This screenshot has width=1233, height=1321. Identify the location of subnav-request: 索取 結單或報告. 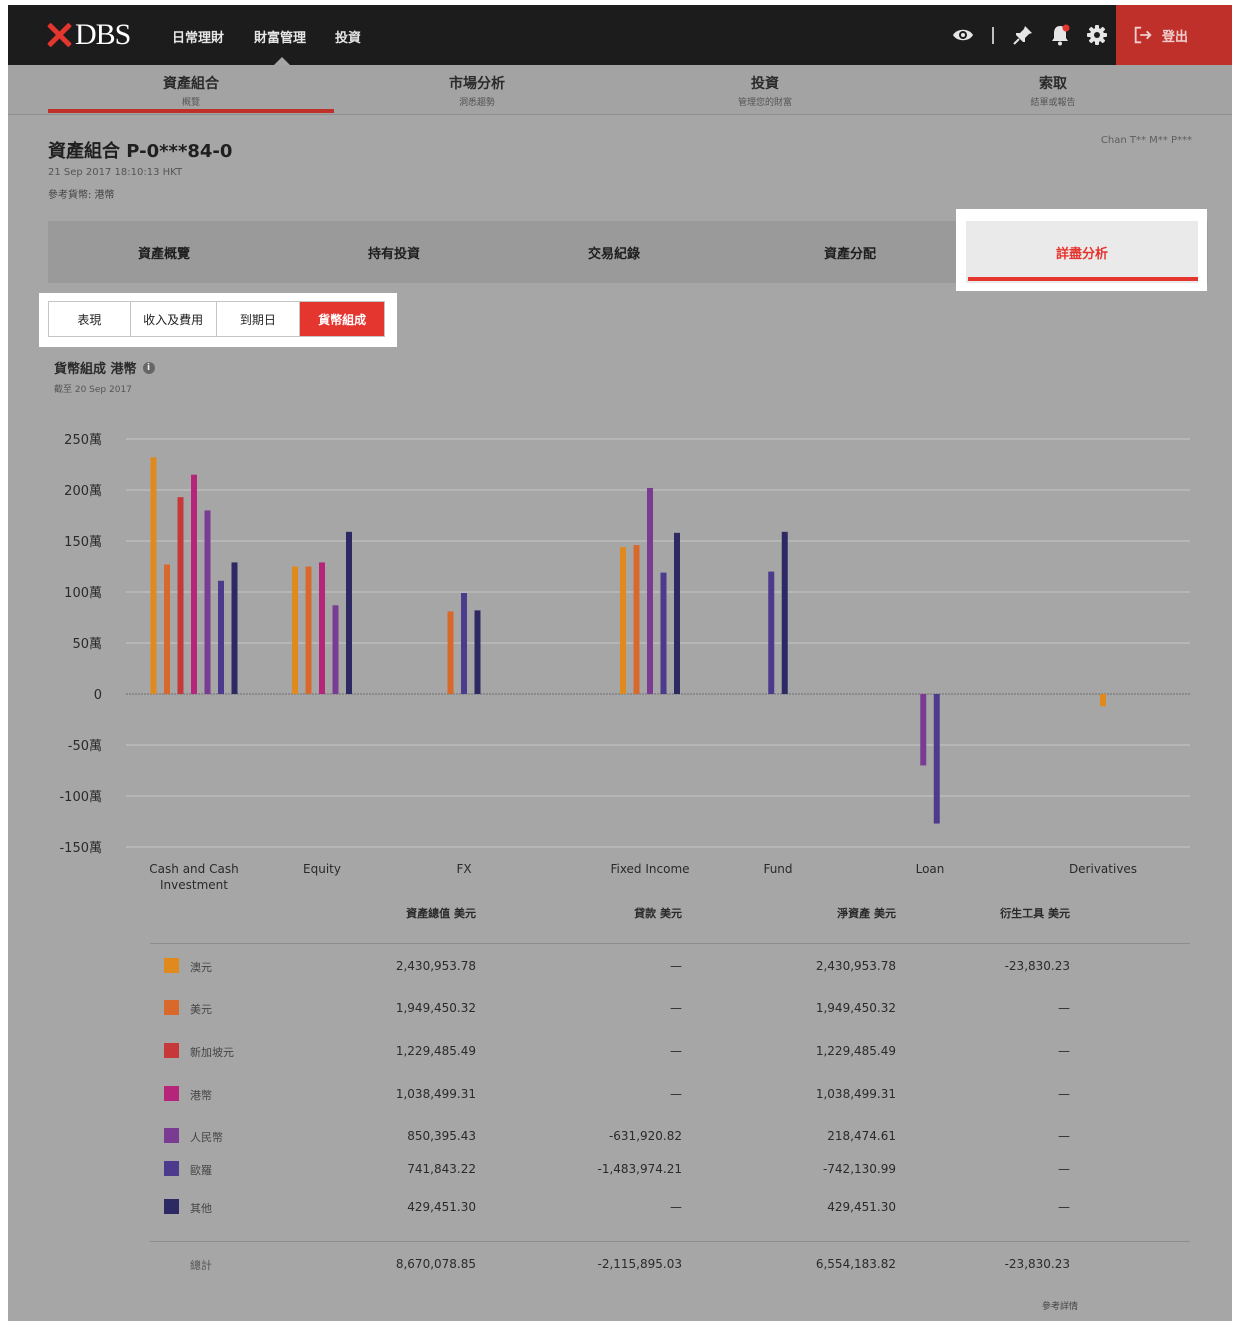
(1053, 90).